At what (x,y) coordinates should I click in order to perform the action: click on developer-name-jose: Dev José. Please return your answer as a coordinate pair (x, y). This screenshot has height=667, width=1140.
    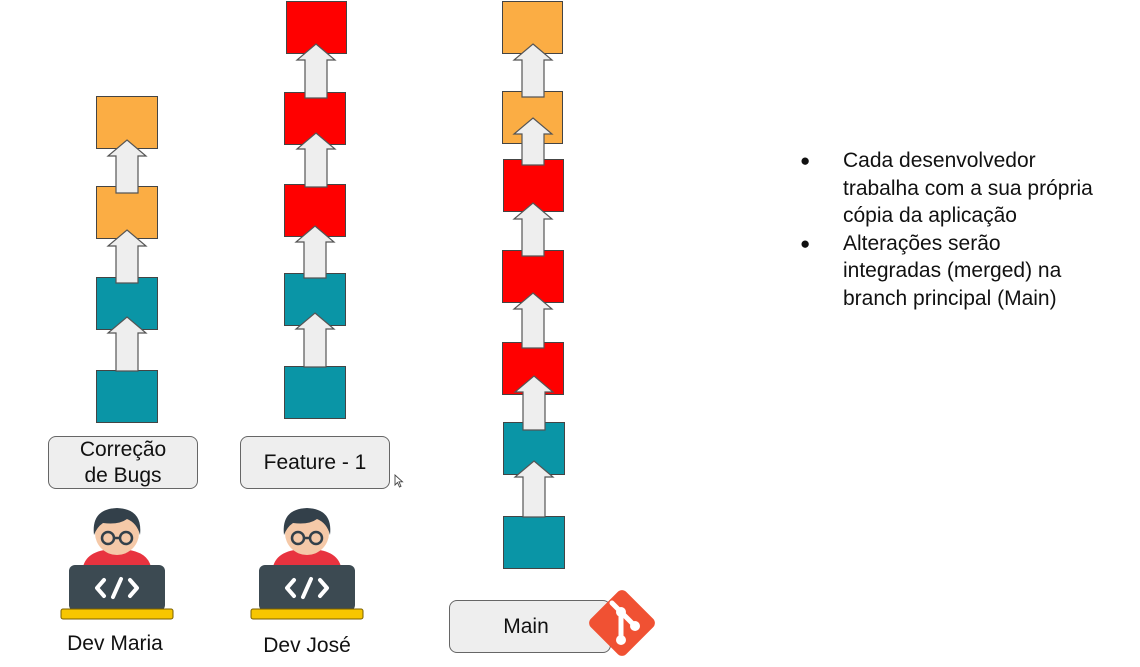
    Looking at the image, I should click on (307, 645).